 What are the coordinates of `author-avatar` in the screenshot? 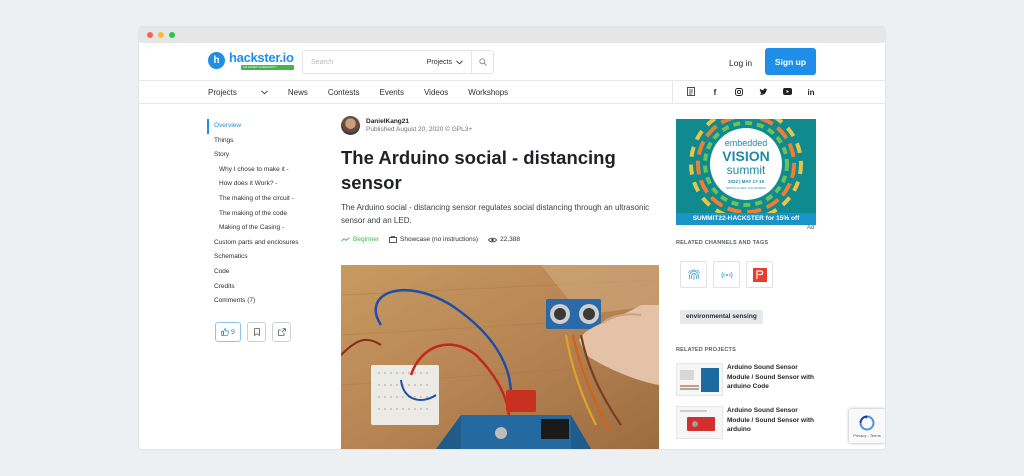 It's located at (350, 125).